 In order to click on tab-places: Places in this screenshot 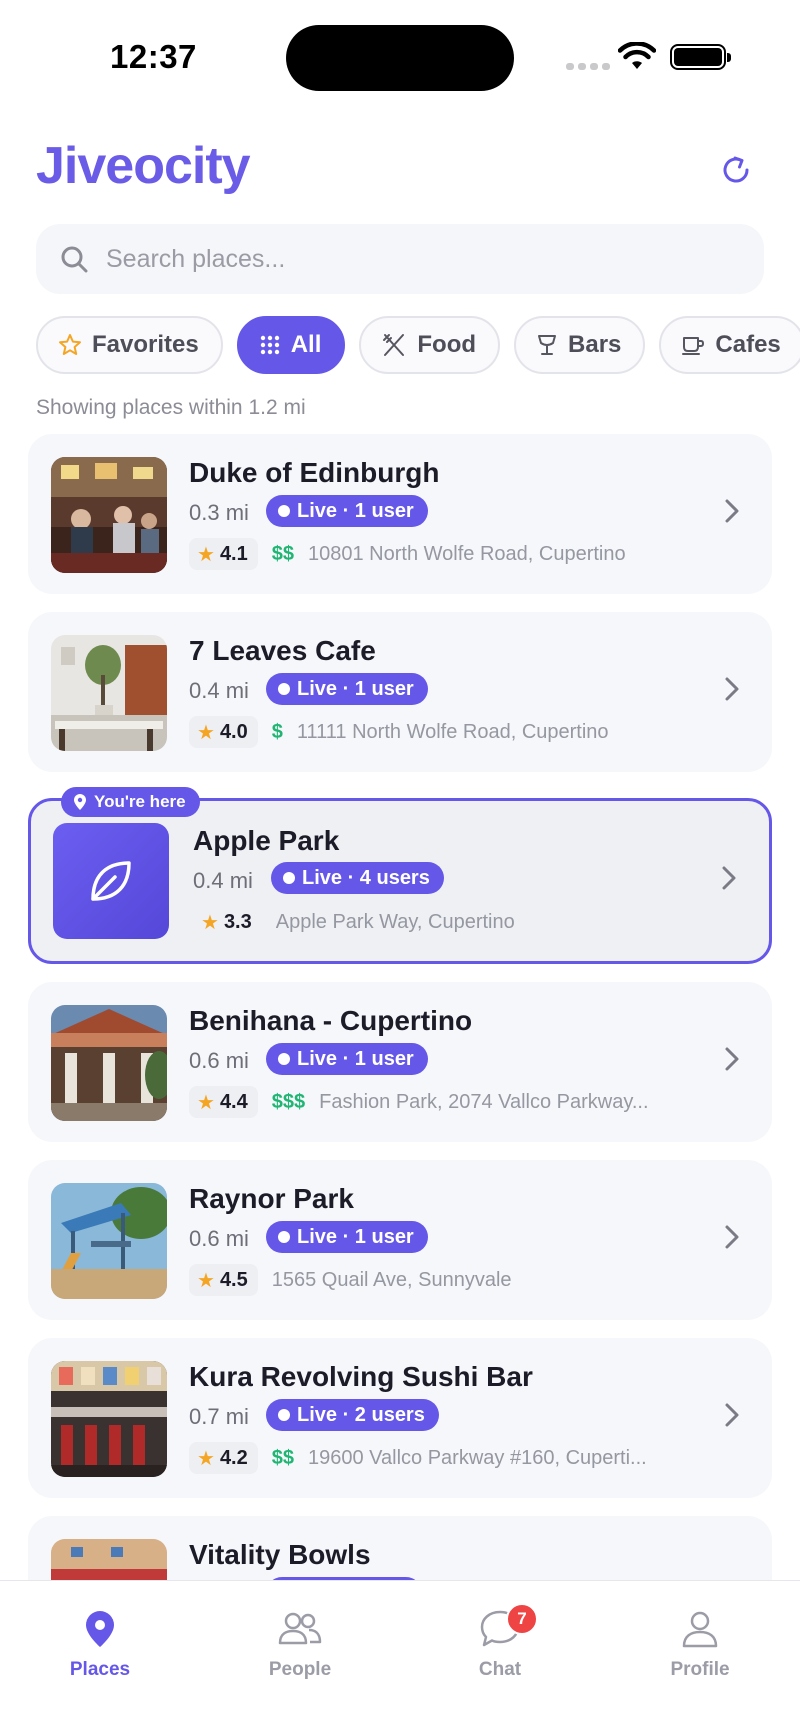, I will do `click(100, 1645)`.